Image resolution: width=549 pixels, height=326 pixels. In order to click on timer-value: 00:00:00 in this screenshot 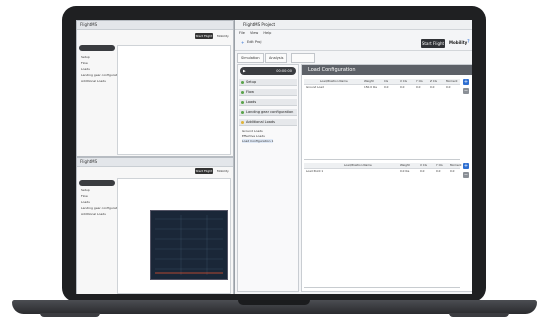, I will do `click(284, 71)`.